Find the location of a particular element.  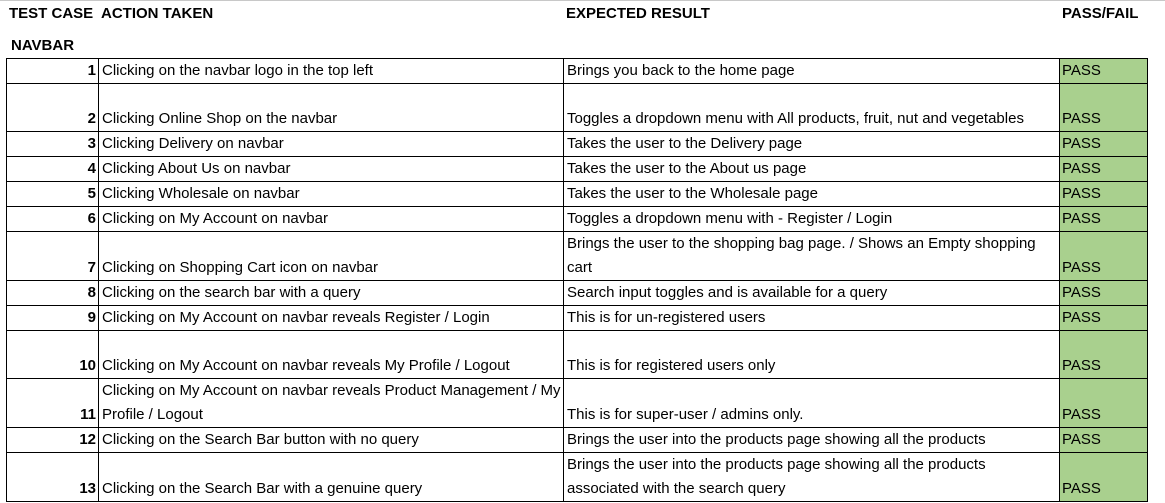

action-cell: Clicking Delivery on navbar is located at coordinates (331, 144).